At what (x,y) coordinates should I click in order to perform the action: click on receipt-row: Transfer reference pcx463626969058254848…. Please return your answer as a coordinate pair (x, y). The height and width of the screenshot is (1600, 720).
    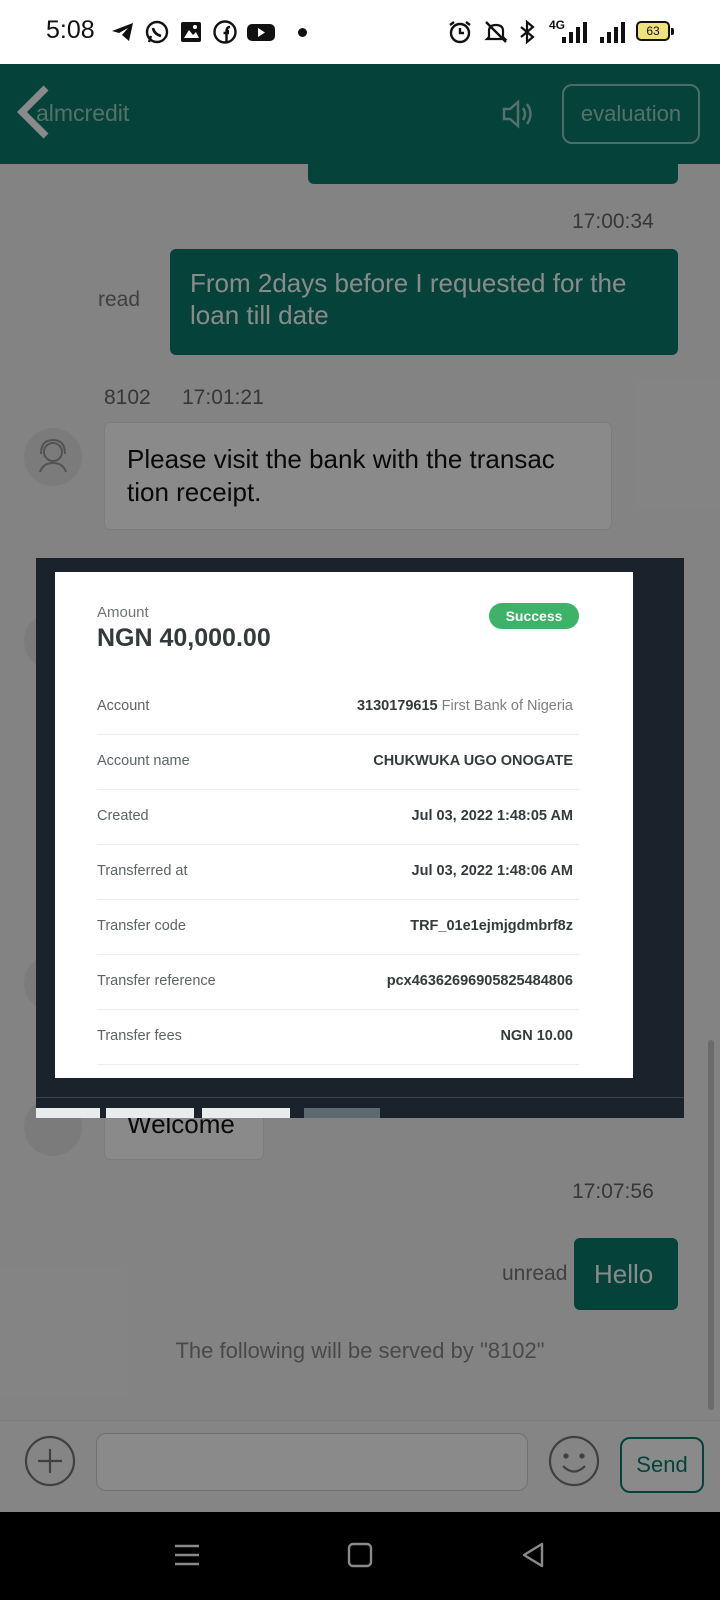
    Looking at the image, I should click on (338, 982).